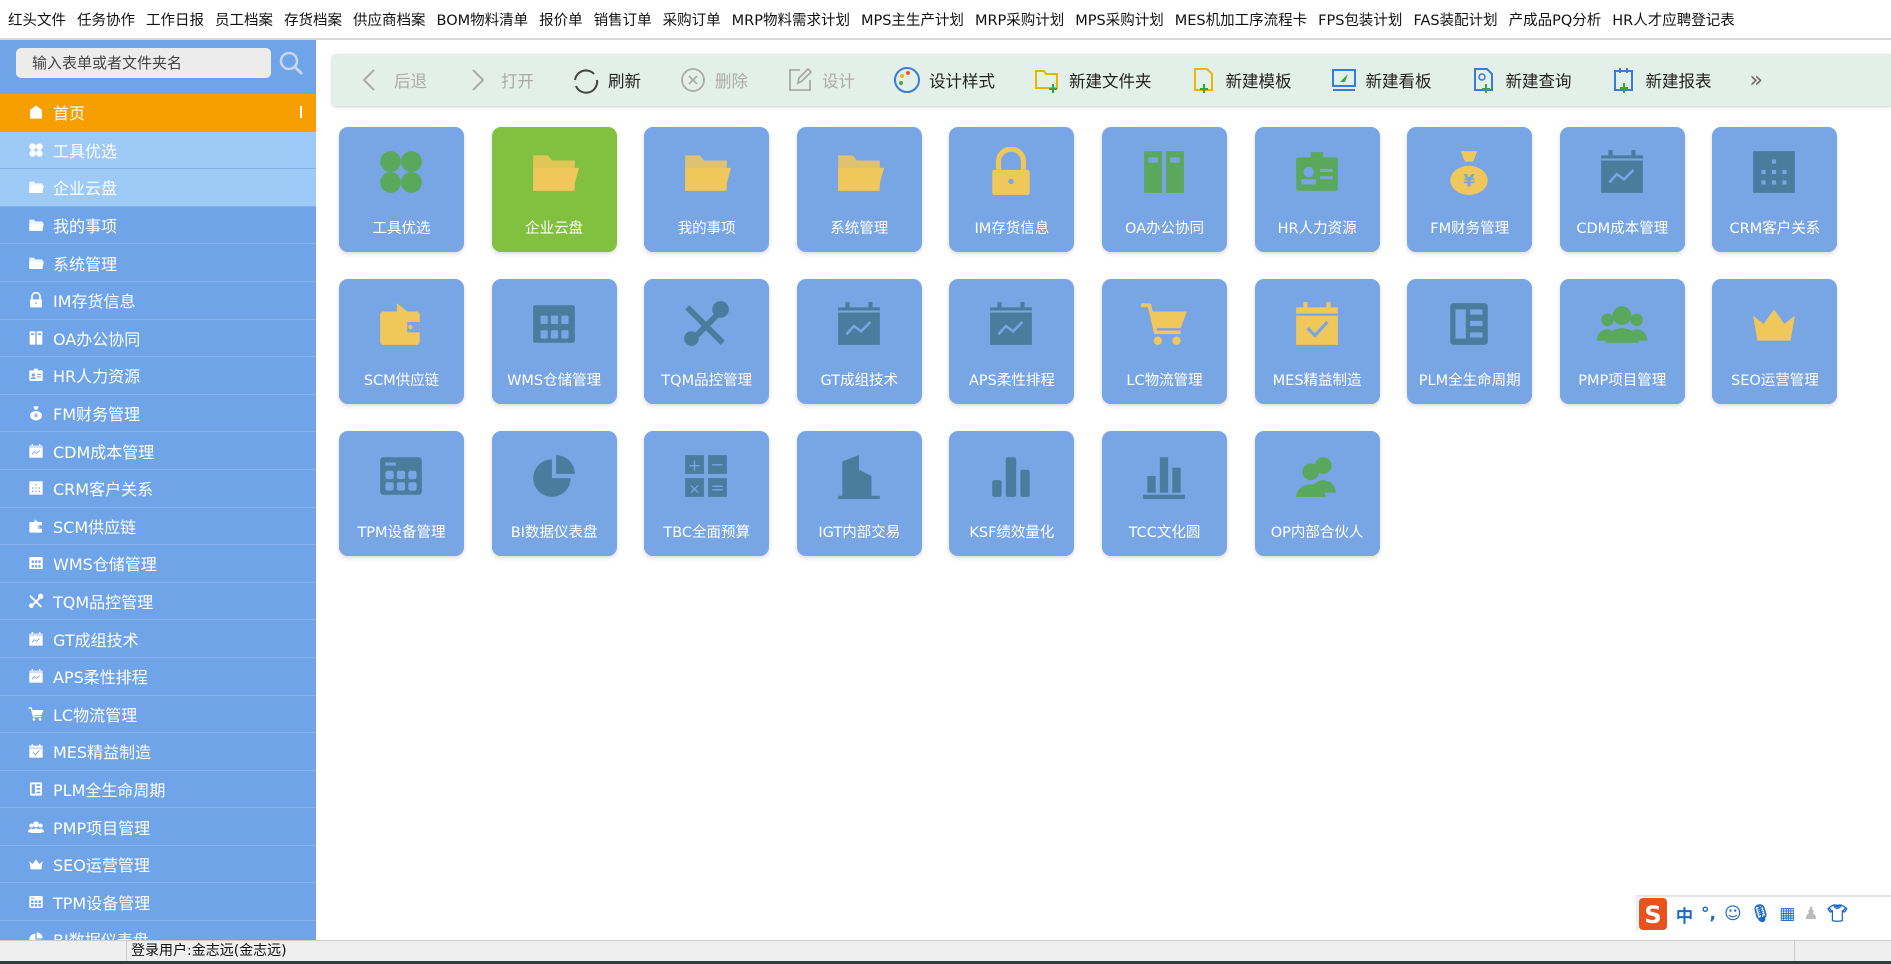 The height and width of the screenshot is (964, 1891). What do you see at coordinates (158, 602) in the screenshot?
I see `sidebar-item: TQM品控管理` at bounding box center [158, 602].